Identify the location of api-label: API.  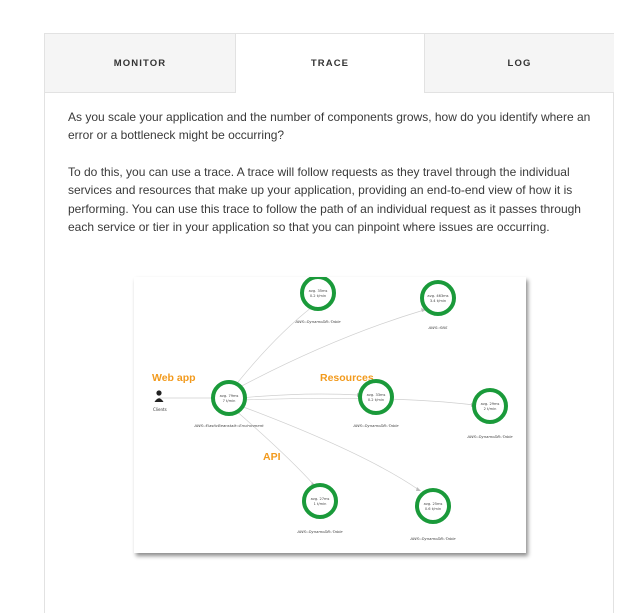
(272, 457).